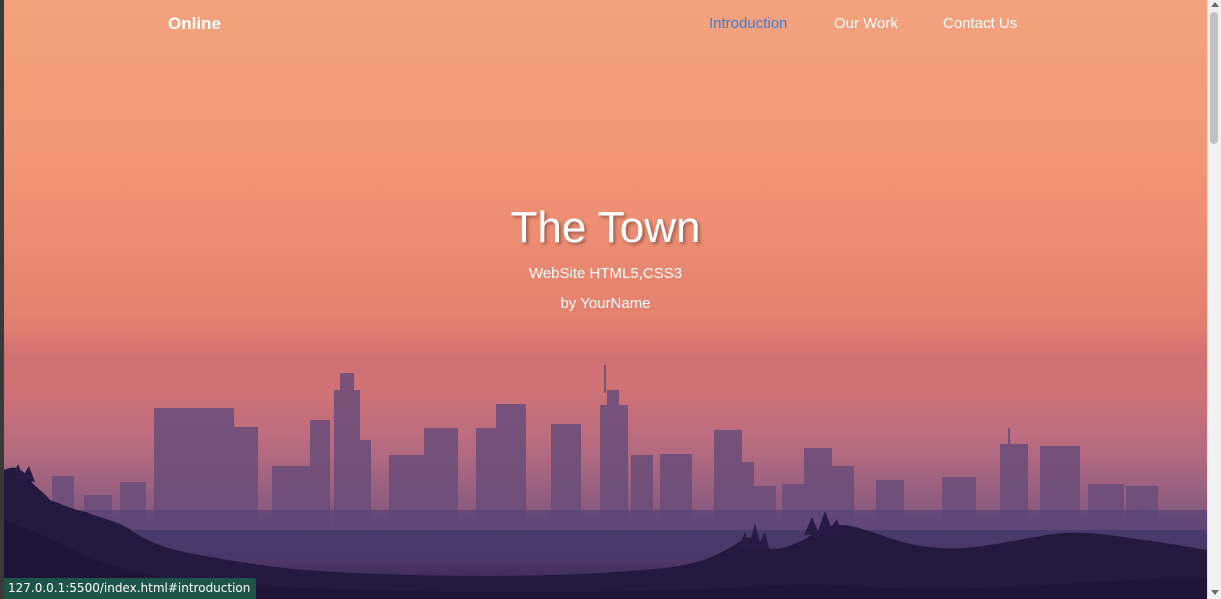 The width and height of the screenshot is (1221, 599). I want to click on vertical-scrollbar, so click(1214, 299).